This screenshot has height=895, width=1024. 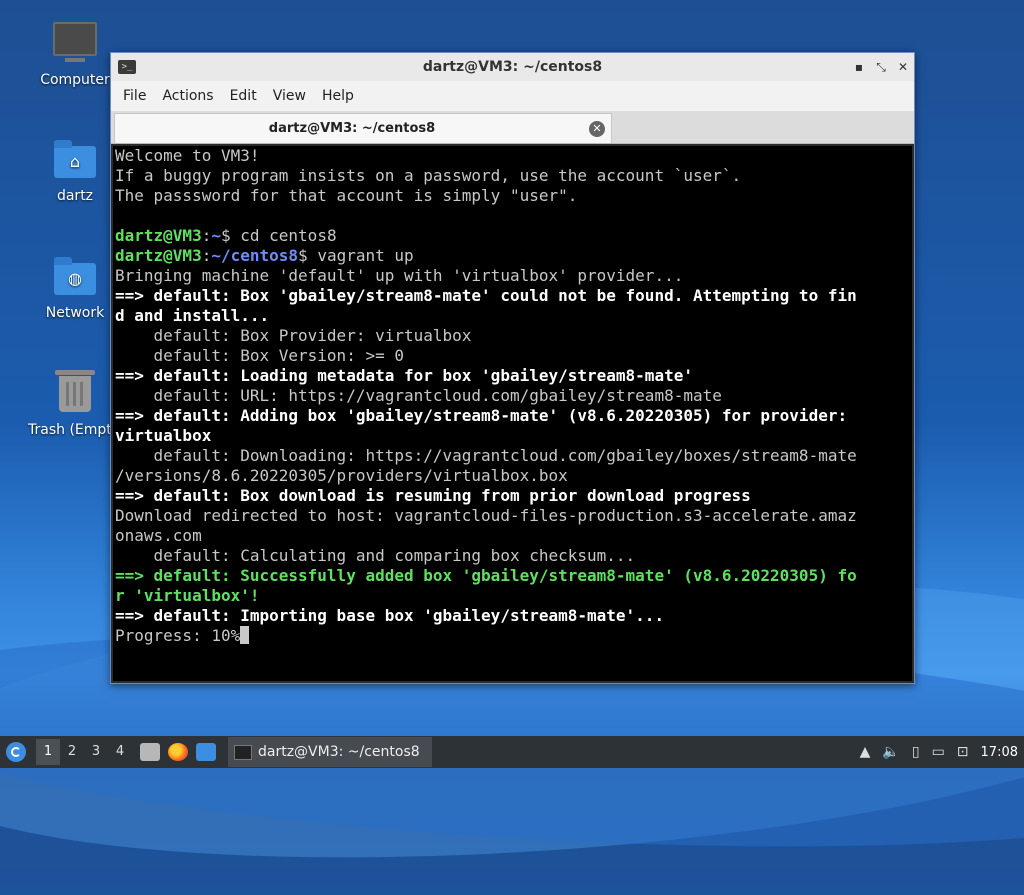 I want to click on terminal-line: default: Box Version: >= 0, so click(x=259, y=355).